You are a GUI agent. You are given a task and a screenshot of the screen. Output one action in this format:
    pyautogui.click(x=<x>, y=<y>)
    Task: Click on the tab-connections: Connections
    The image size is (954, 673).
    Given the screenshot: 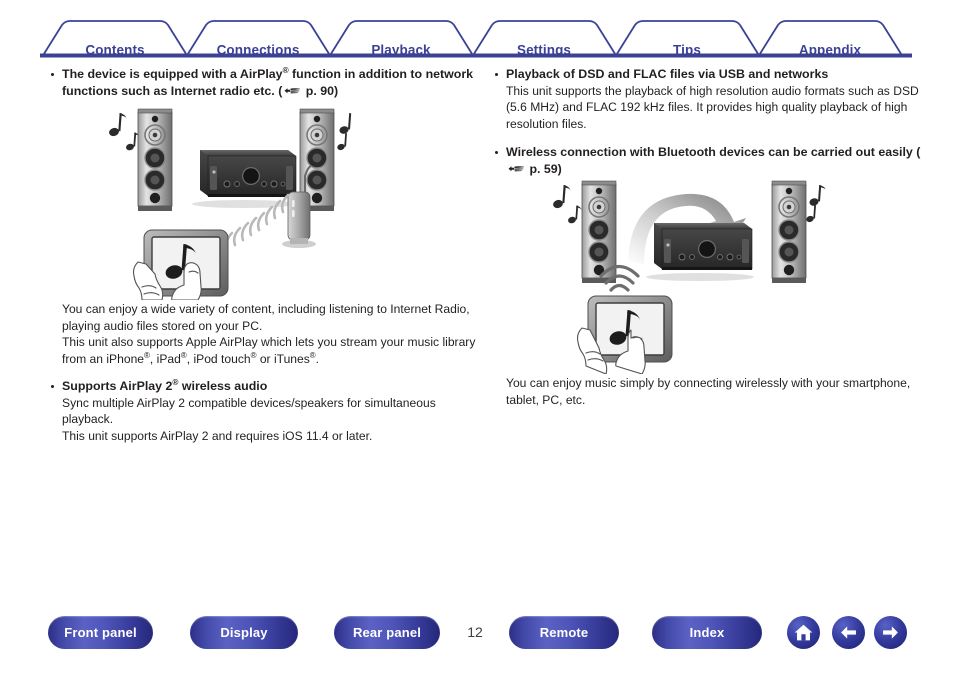 What is the action you would take?
    pyautogui.click(x=258, y=50)
    